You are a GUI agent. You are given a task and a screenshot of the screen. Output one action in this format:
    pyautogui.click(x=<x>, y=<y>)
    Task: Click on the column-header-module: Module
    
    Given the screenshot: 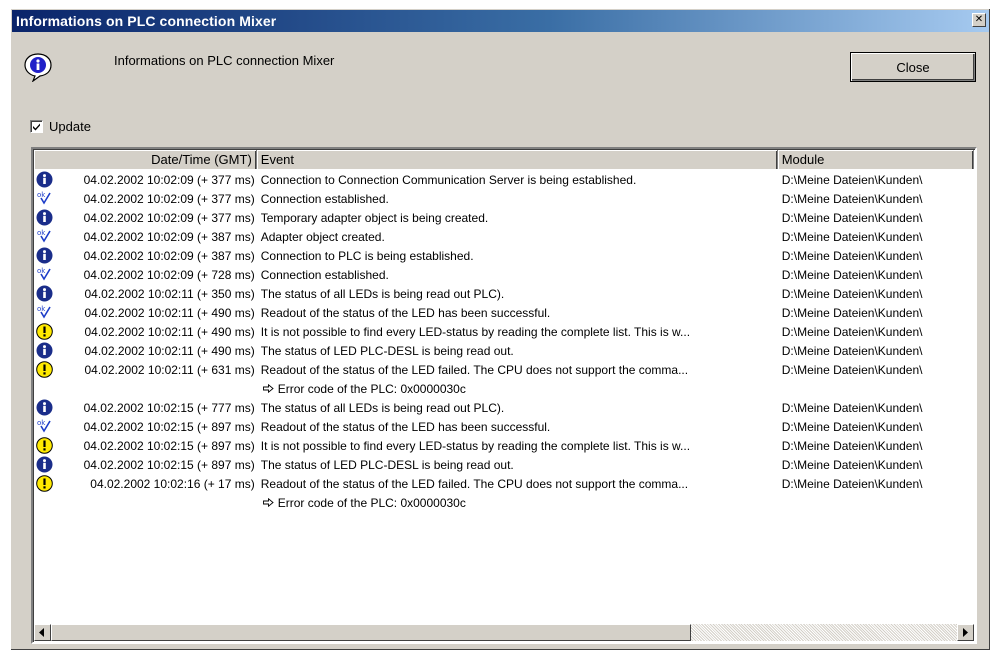 What is the action you would take?
    pyautogui.click(x=876, y=159)
    